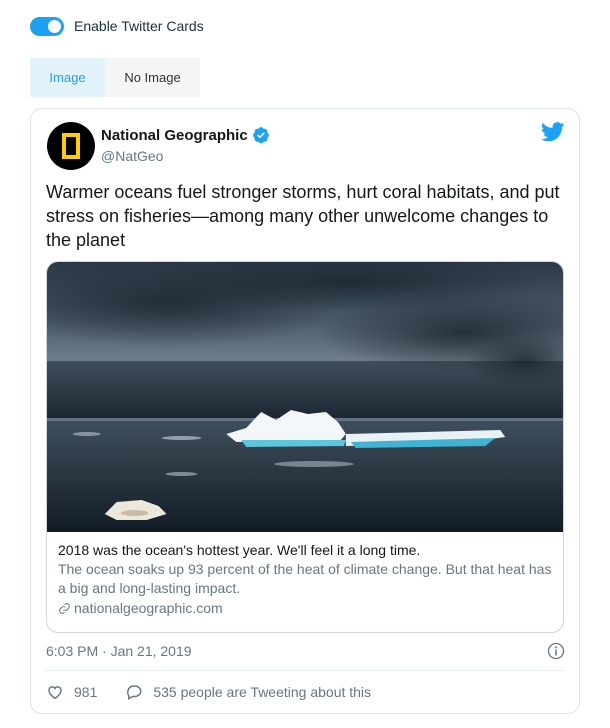 This screenshot has height=728, width=610. Describe the element at coordinates (148, 608) in the screenshot. I see `link-domain-text: nationalgeographic.com` at that location.